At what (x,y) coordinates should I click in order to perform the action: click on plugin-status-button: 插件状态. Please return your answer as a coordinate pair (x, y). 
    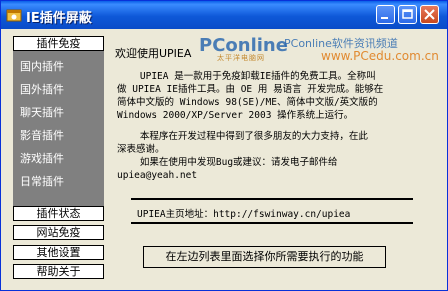
    Looking at the image, I should click on (58, 213).